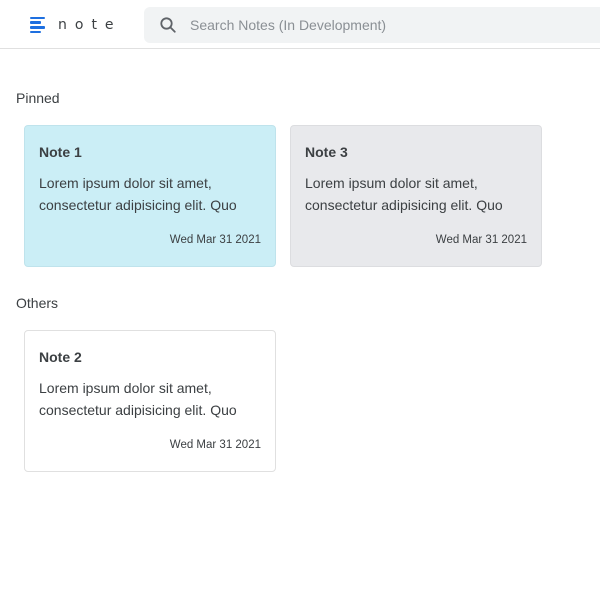  I want to click on search-bar, so click(372, 25).